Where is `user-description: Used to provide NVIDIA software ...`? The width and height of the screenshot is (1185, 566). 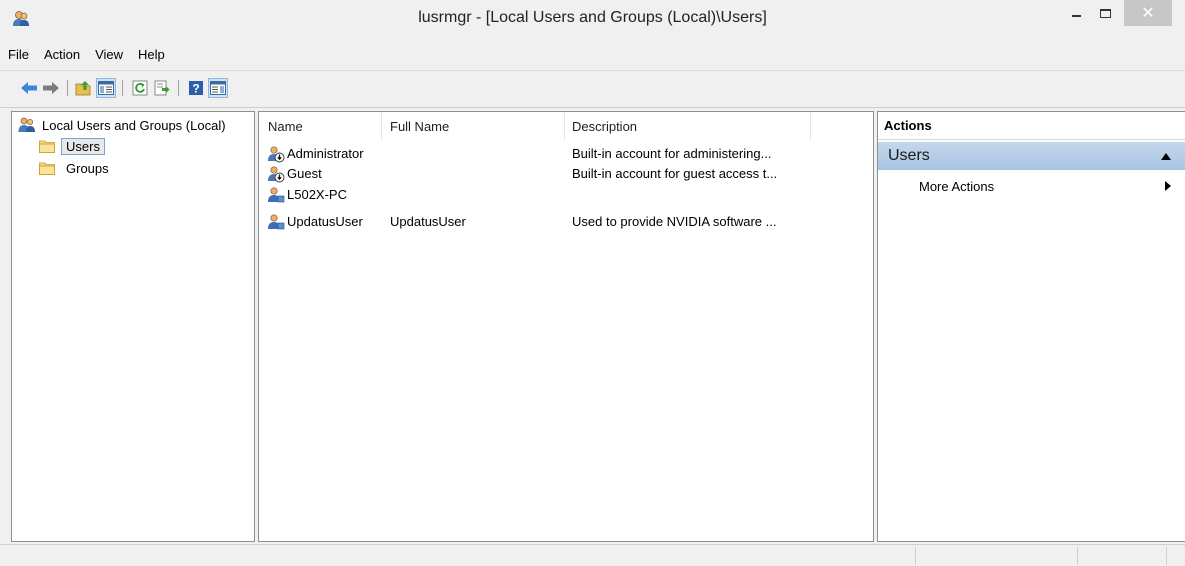 user-description: Used to provide NVIDIA software ... is located at coordinates (674, 221).